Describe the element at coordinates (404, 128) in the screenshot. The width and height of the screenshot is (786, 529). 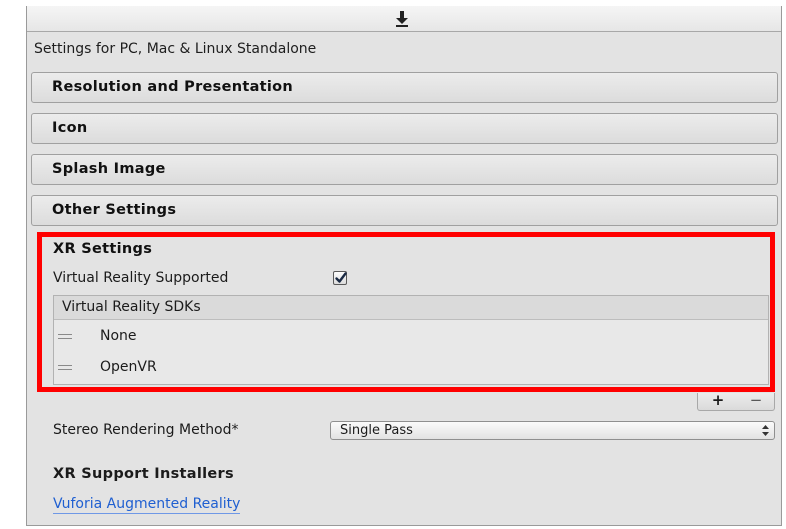
I see `section-icon: Icon` at that location.